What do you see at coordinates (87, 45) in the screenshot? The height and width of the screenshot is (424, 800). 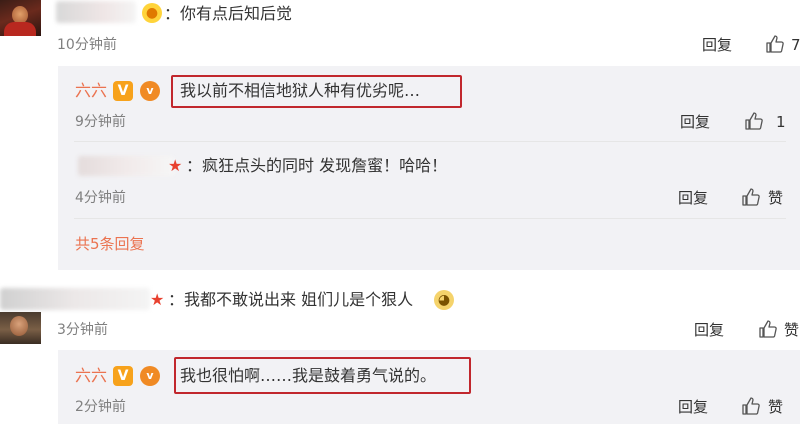 I see `comment-time: 10分钟前` at bounding box center [87, 45].